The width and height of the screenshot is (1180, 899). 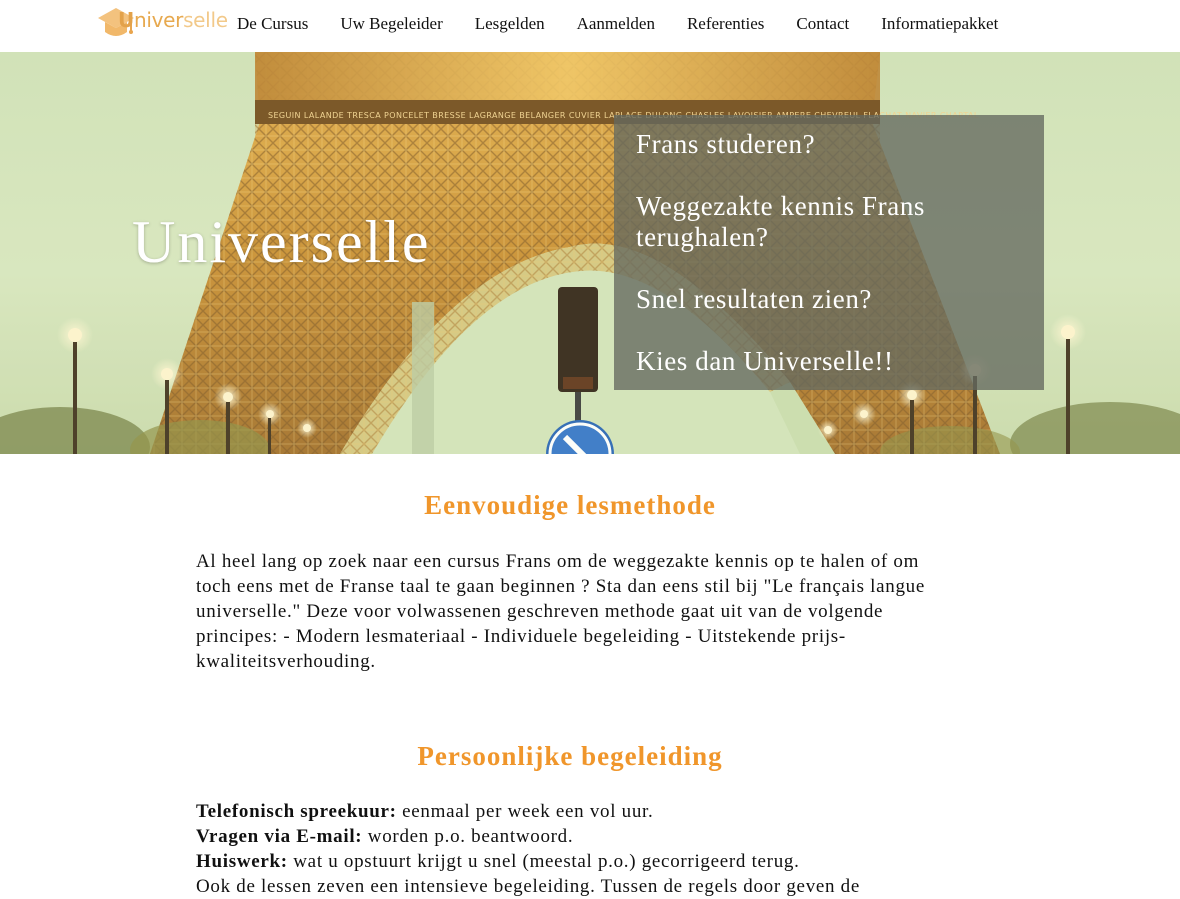 I want to click on tagline-line: Frans studeren?, so click(x=726, y=144).